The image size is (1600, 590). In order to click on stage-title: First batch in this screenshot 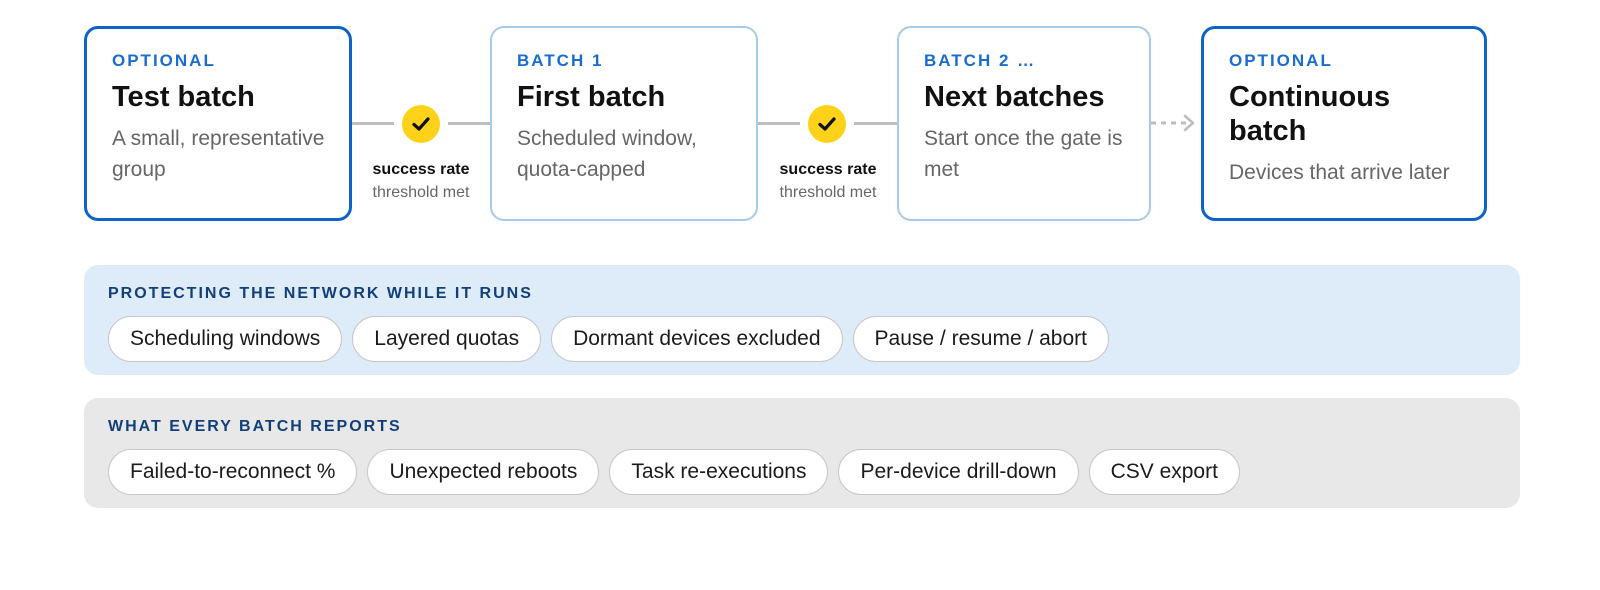, I will do `click(591, 97)`.